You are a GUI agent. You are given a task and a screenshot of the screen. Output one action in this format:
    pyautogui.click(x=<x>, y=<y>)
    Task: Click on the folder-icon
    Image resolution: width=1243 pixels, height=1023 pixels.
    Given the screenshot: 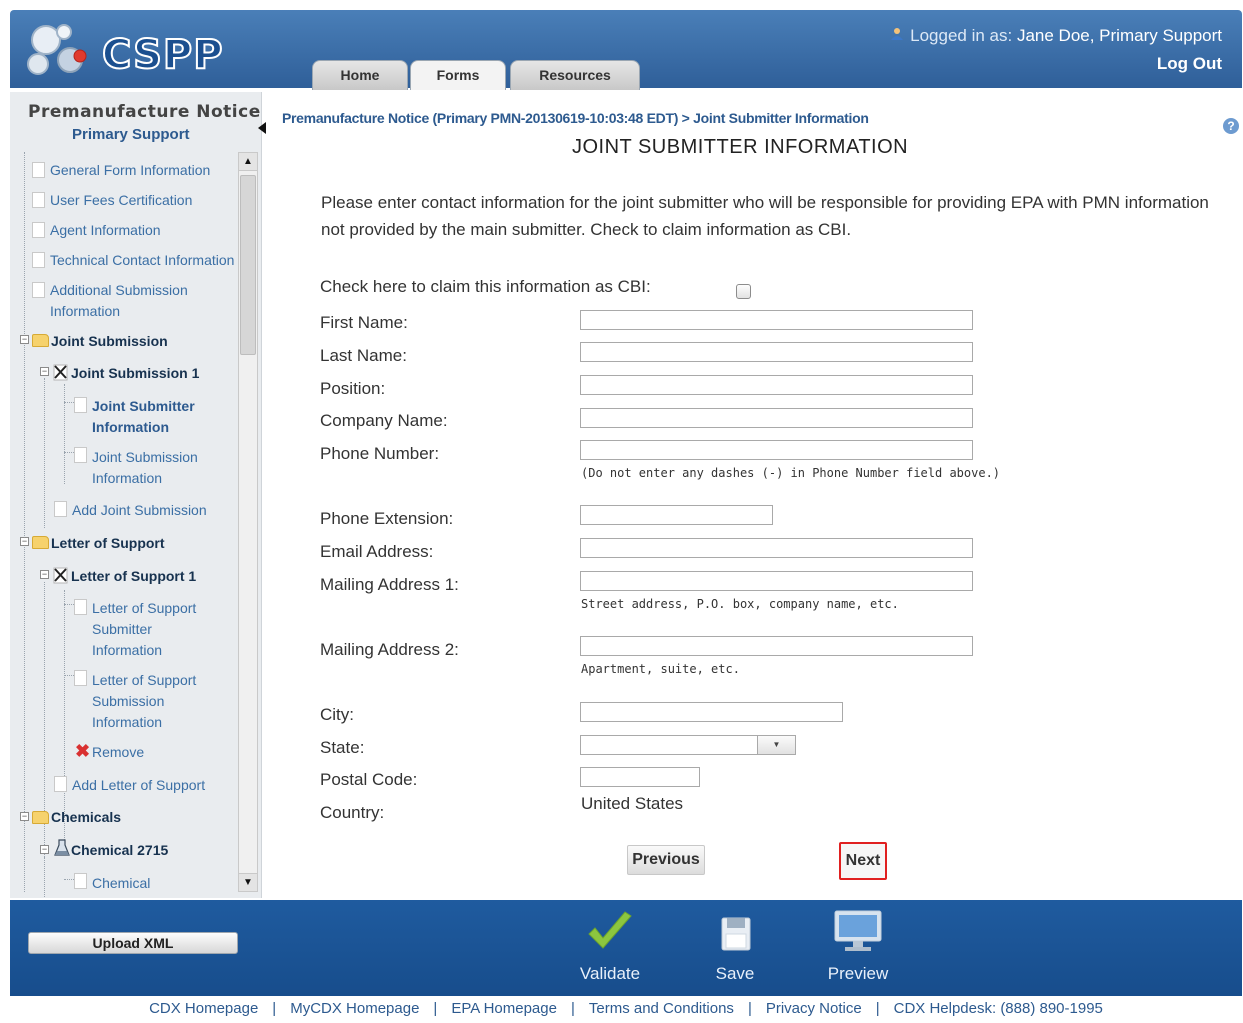 What is the action you would take?
    pyautogui.click(x=40, y=340)
    